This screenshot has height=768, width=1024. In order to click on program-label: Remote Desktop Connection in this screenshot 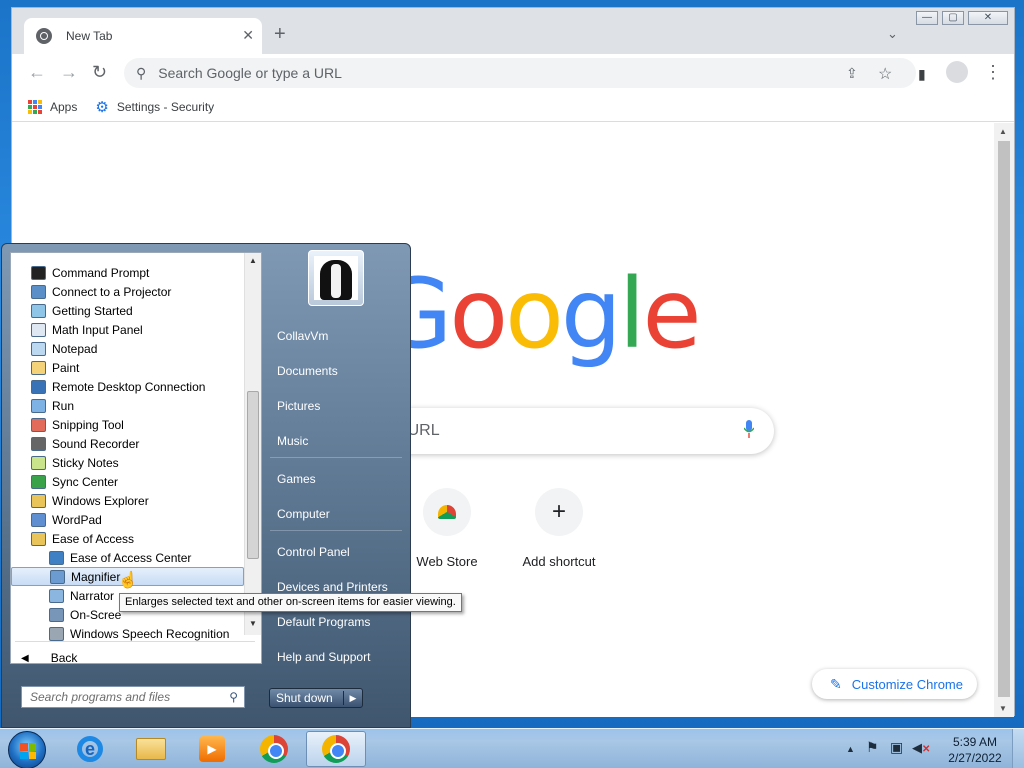, I will do `click(129, 386)`.